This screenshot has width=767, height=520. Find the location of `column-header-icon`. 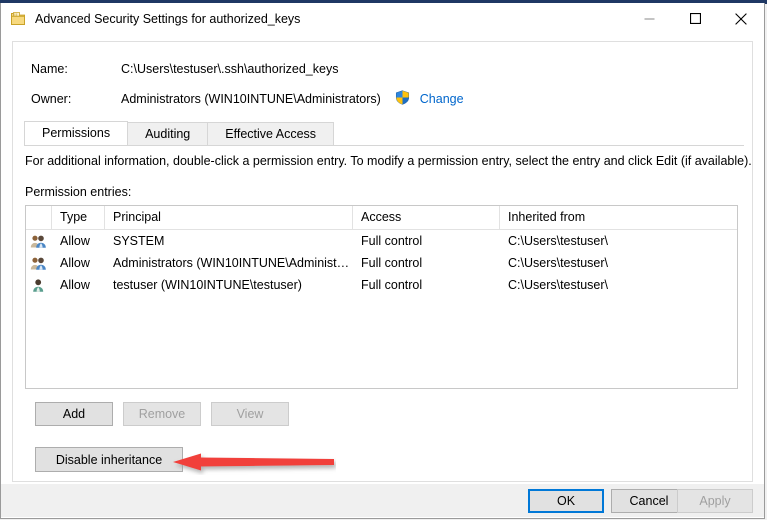

column-header-icon is located at coordinates (39, 217).